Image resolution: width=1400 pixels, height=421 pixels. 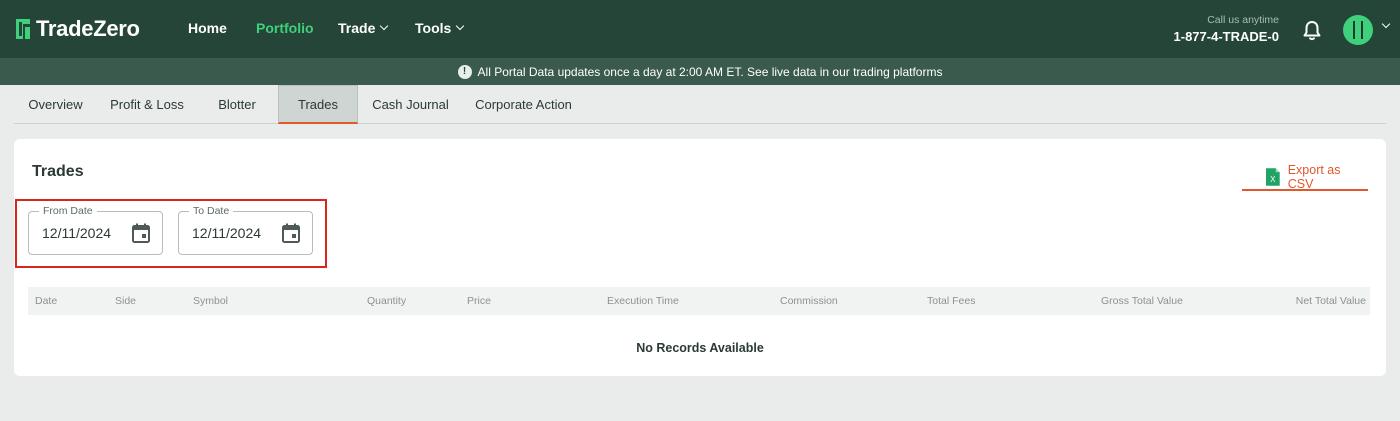 I want to click on tab-overview: Overview, so click(x=55, y=104).